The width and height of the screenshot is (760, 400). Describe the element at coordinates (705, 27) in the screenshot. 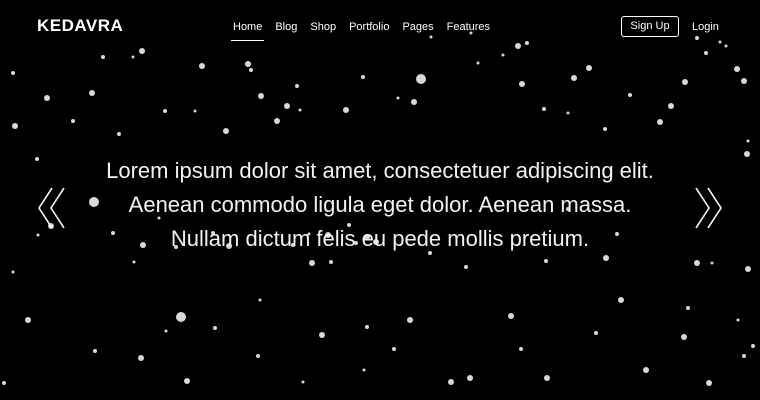

I see `login-link: Login` at that location.